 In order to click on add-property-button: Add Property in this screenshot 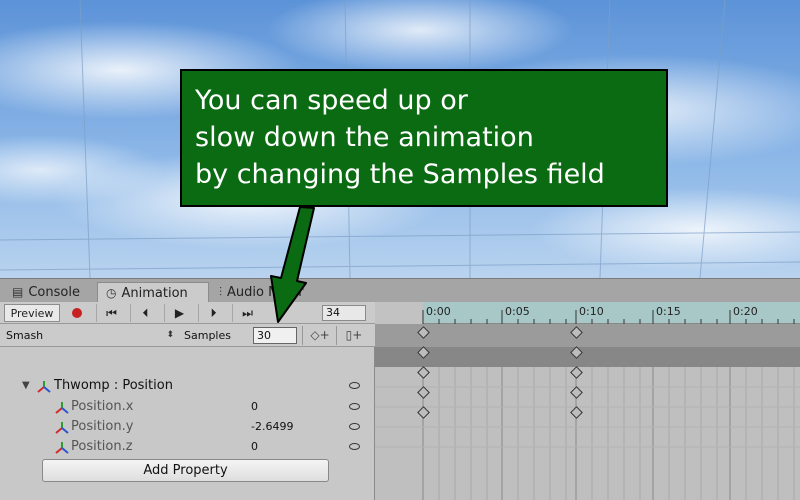, I will do `click(185, 470)`.